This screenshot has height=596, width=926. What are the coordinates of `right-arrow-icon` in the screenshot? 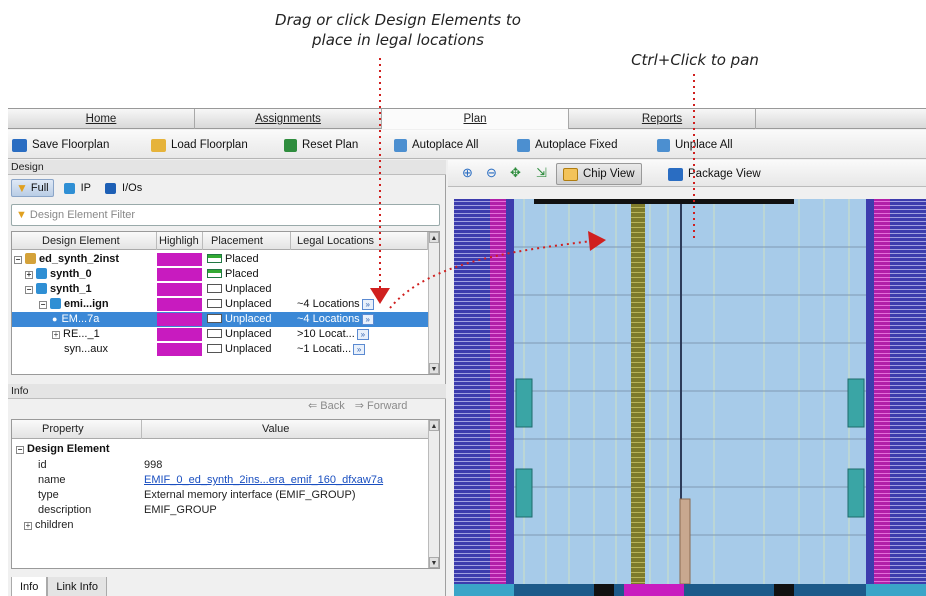 It's located at (597, 241).